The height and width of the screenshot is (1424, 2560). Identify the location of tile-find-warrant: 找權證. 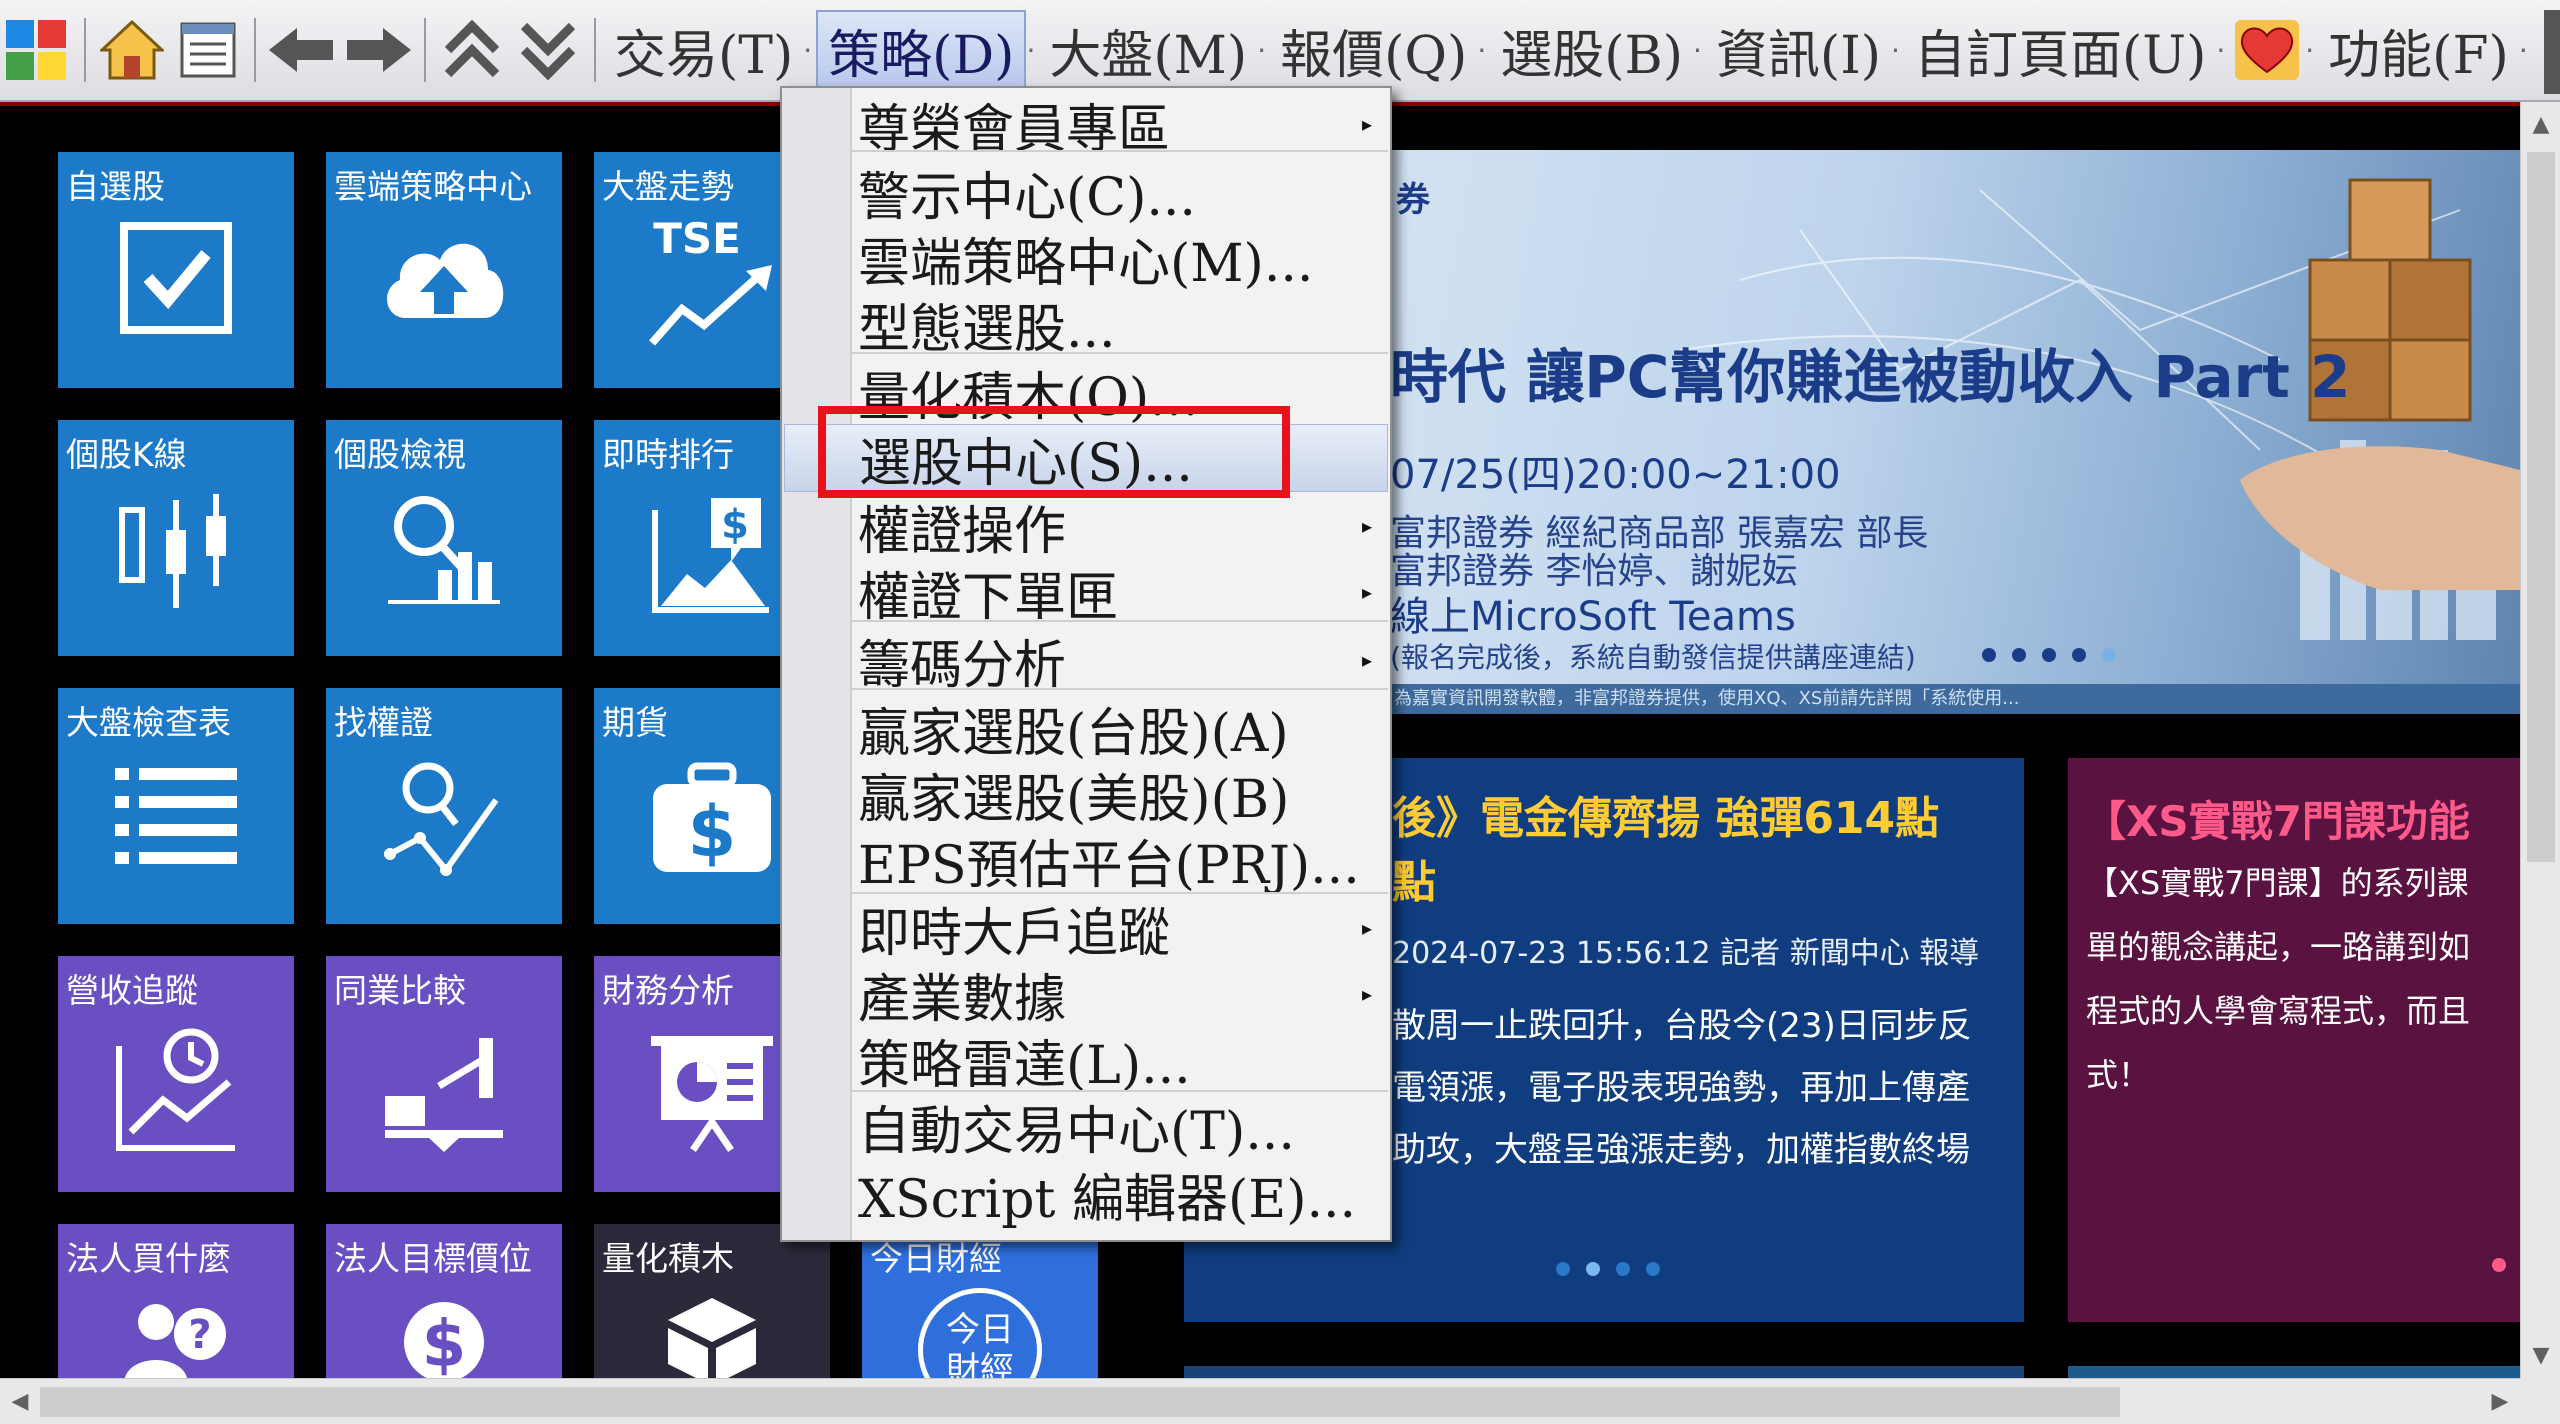
(444, 806).